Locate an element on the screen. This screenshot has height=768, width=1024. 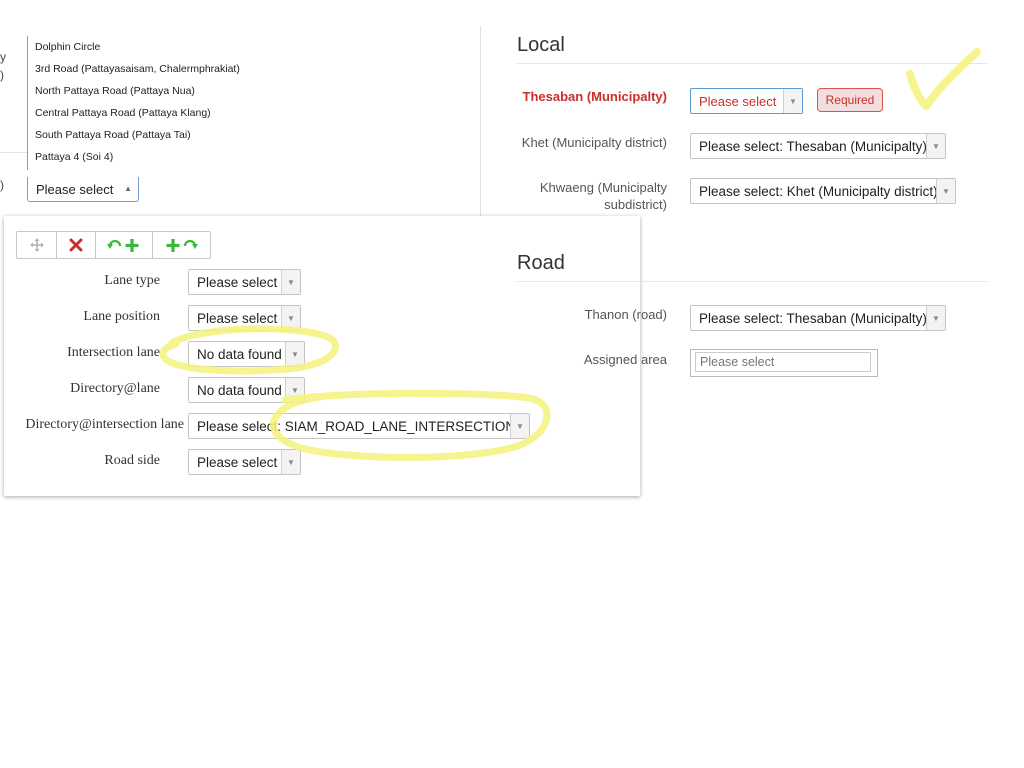
add-redo-button is located at coordinates (181, 245).